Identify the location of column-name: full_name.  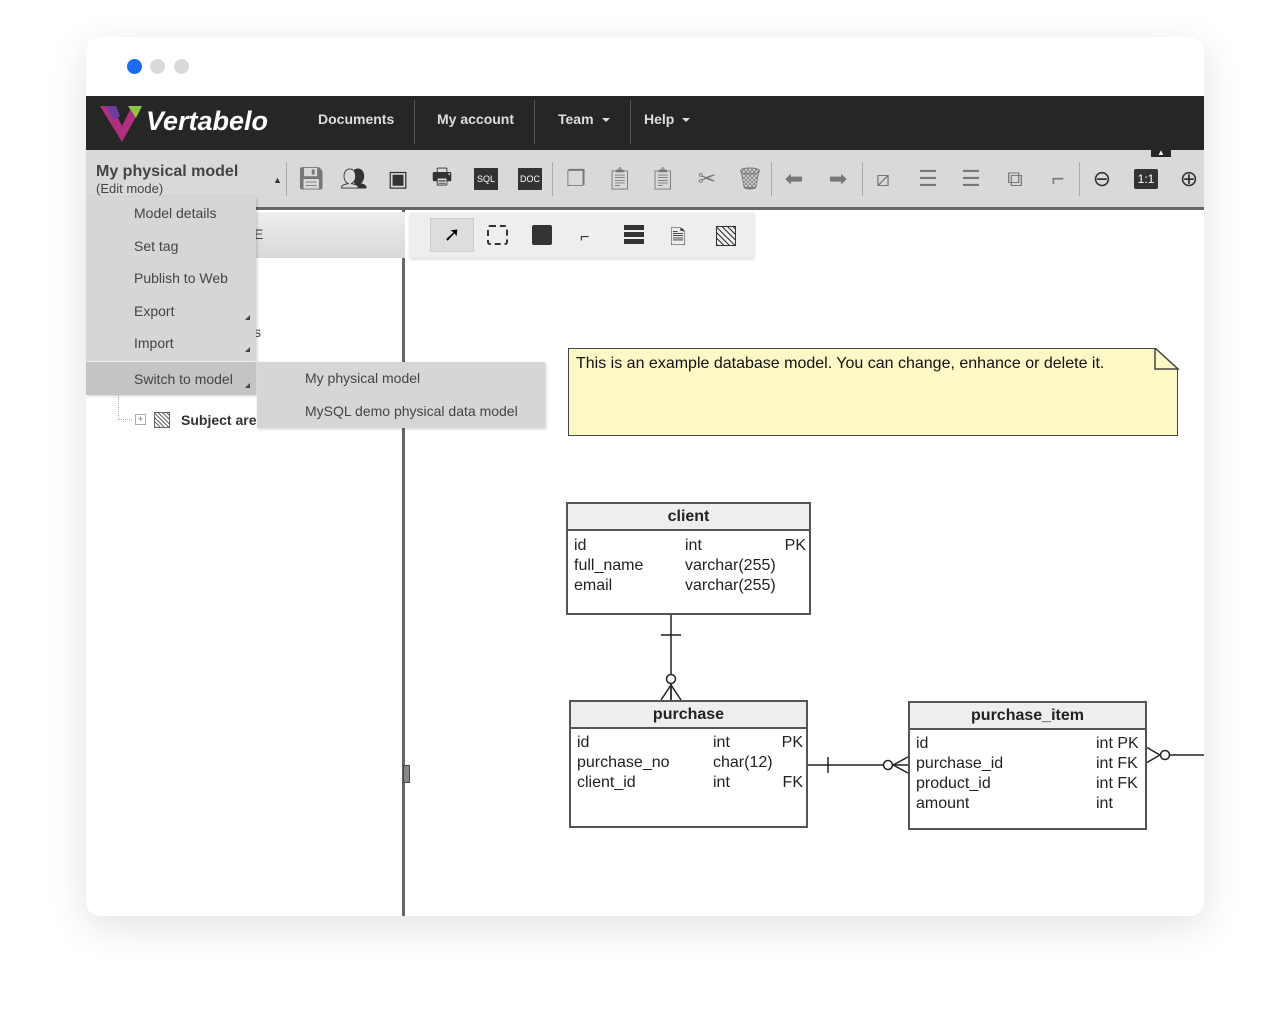
(609, 565).